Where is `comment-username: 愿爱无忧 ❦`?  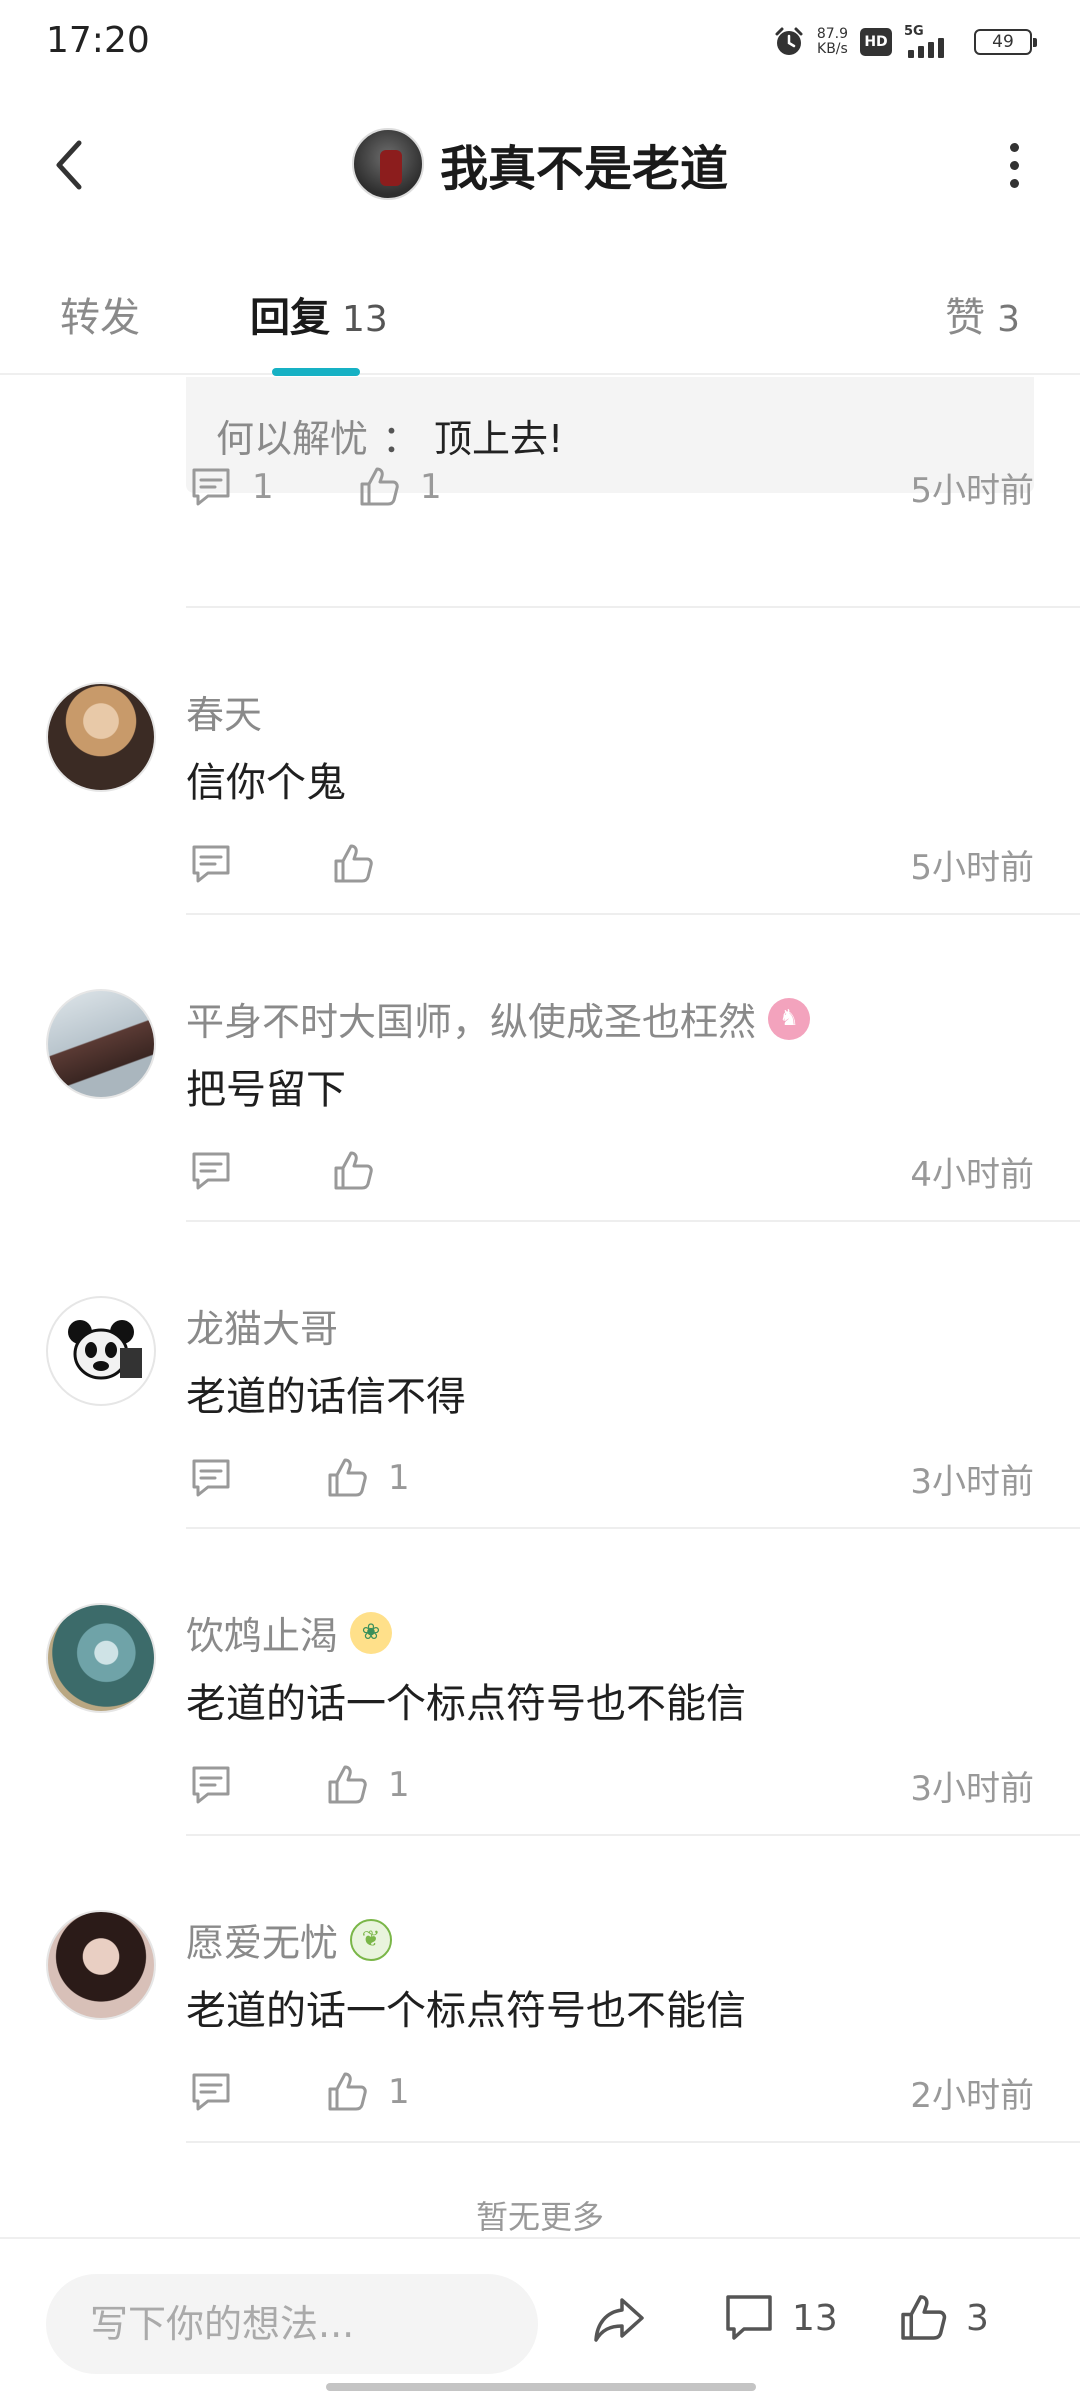
comment-username: 愿爱无忧 ❦ is located at coordinates (289, 1939).